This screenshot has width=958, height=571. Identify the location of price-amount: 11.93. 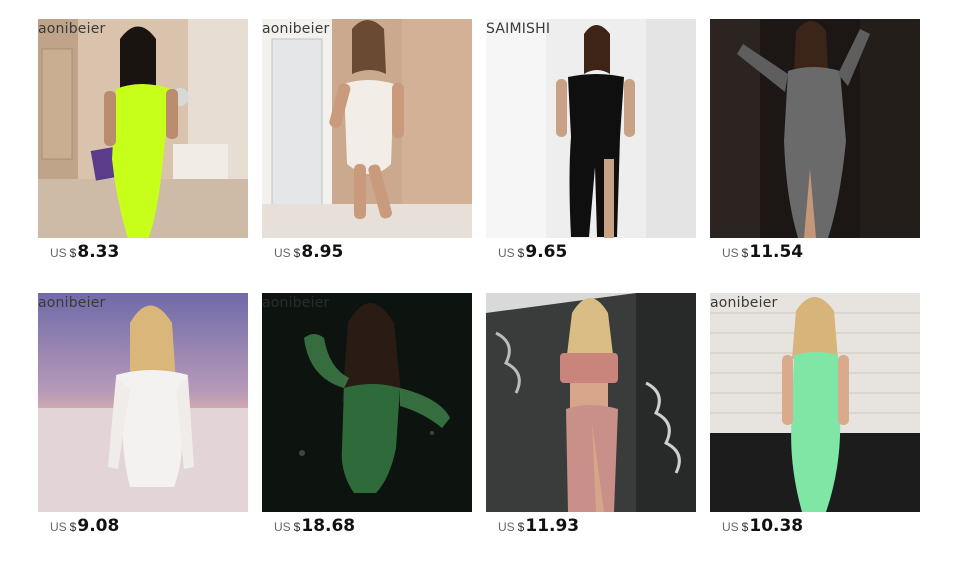
(552, 526).